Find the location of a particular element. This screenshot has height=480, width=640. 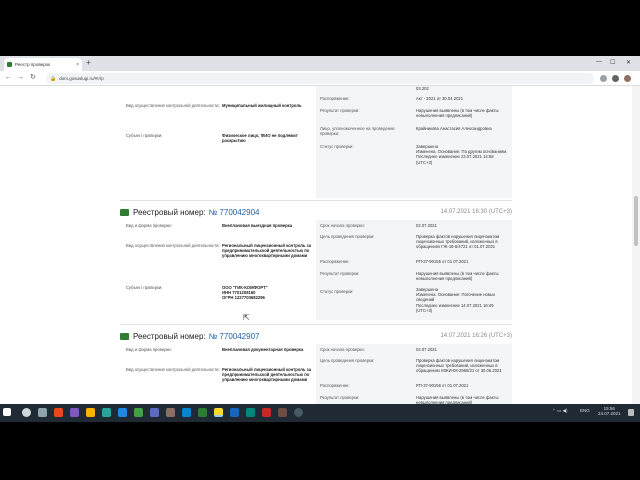

profile-avatar is located at coordinates (627, 78).